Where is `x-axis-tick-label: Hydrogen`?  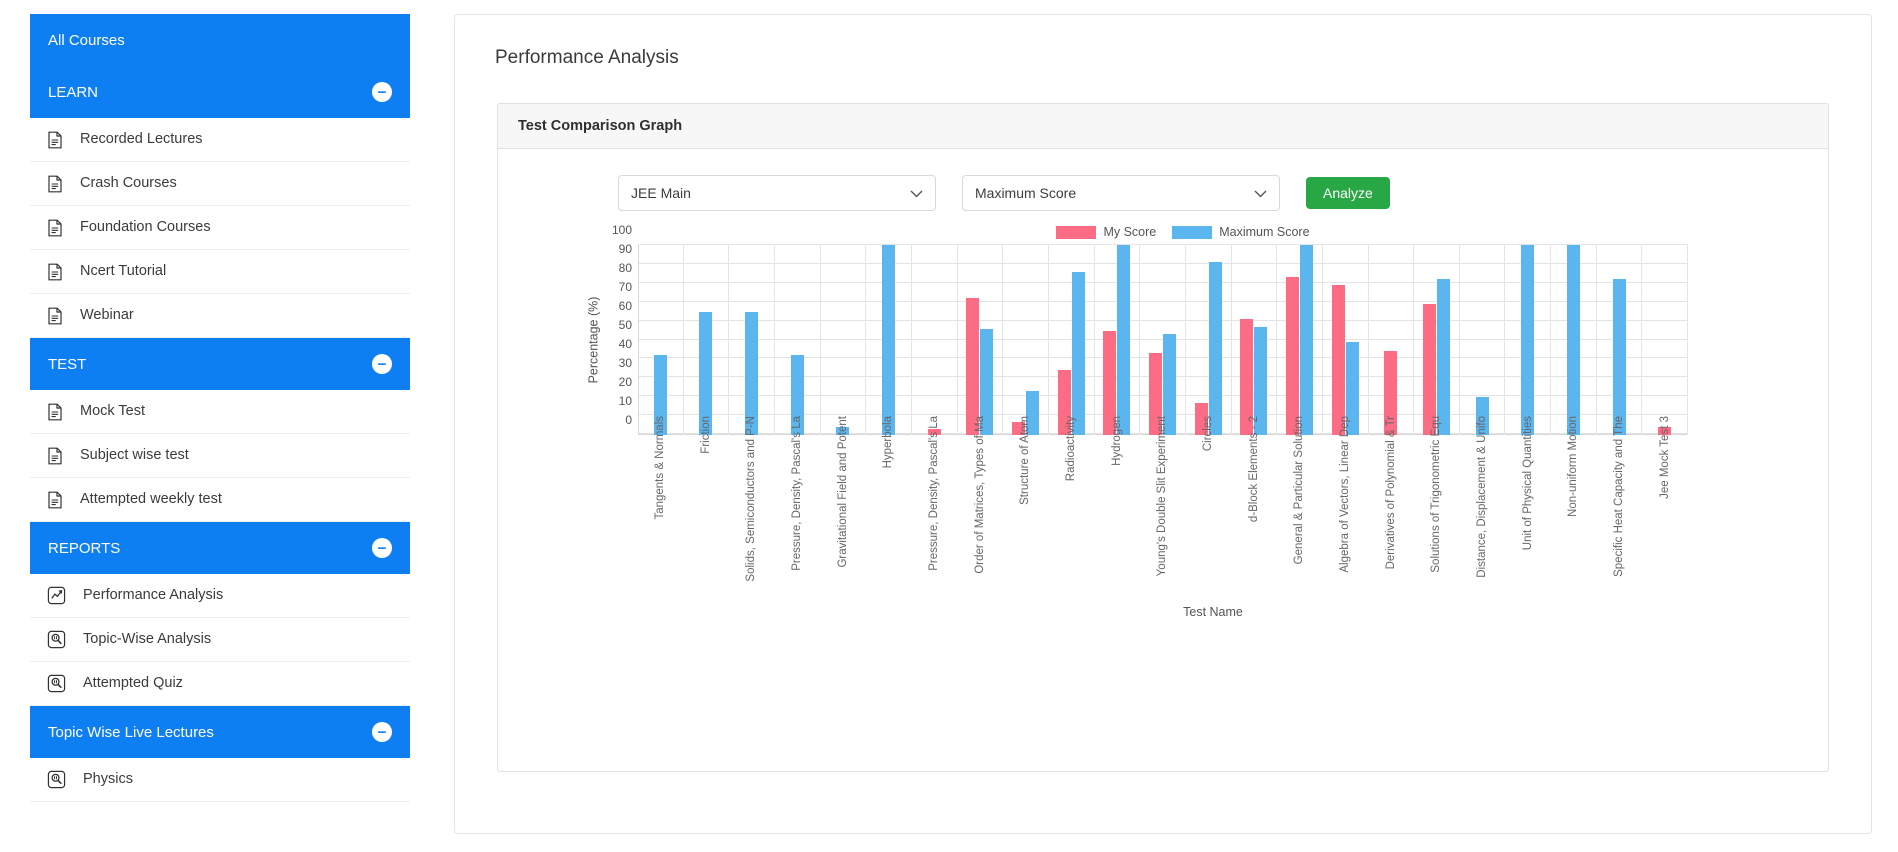
x-axis-tick-label: Hydrogen is located at coordinates (1116, 441).